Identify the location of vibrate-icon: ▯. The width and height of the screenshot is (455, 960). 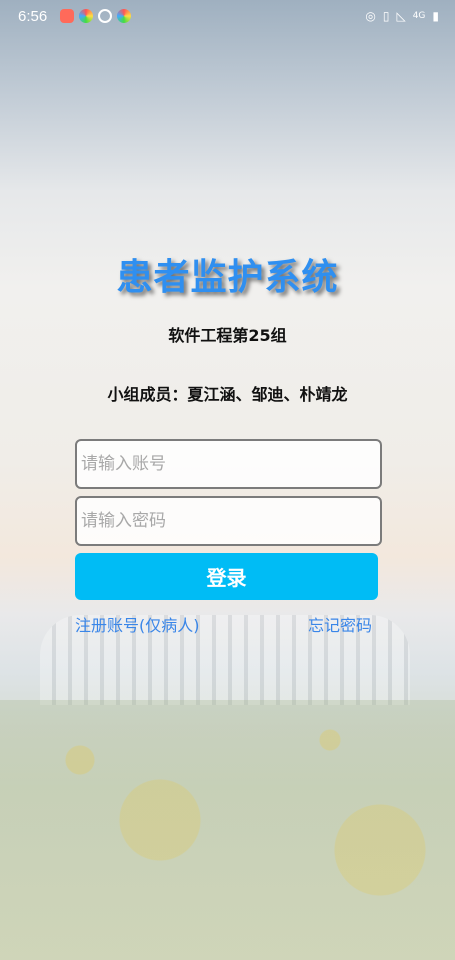
(386, 16).